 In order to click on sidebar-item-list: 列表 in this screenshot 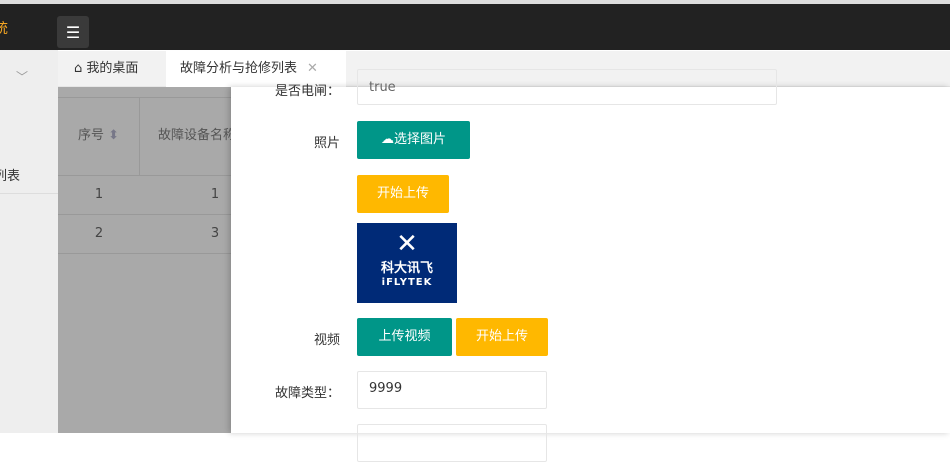, I will do `click(10, 174)`.